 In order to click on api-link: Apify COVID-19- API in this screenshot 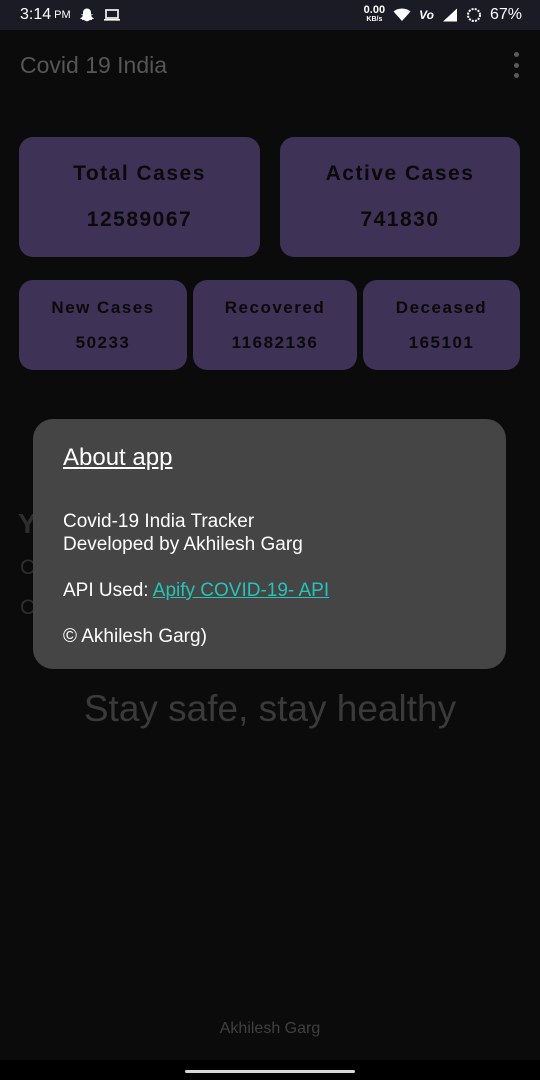, I will do `click(241, 590)`.